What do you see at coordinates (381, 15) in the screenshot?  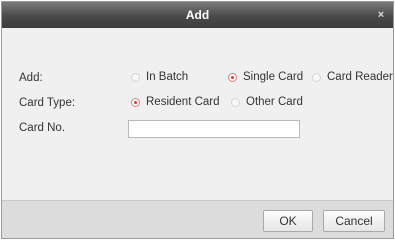 I see `close-icon: ×` at bounding box center [381, 15].